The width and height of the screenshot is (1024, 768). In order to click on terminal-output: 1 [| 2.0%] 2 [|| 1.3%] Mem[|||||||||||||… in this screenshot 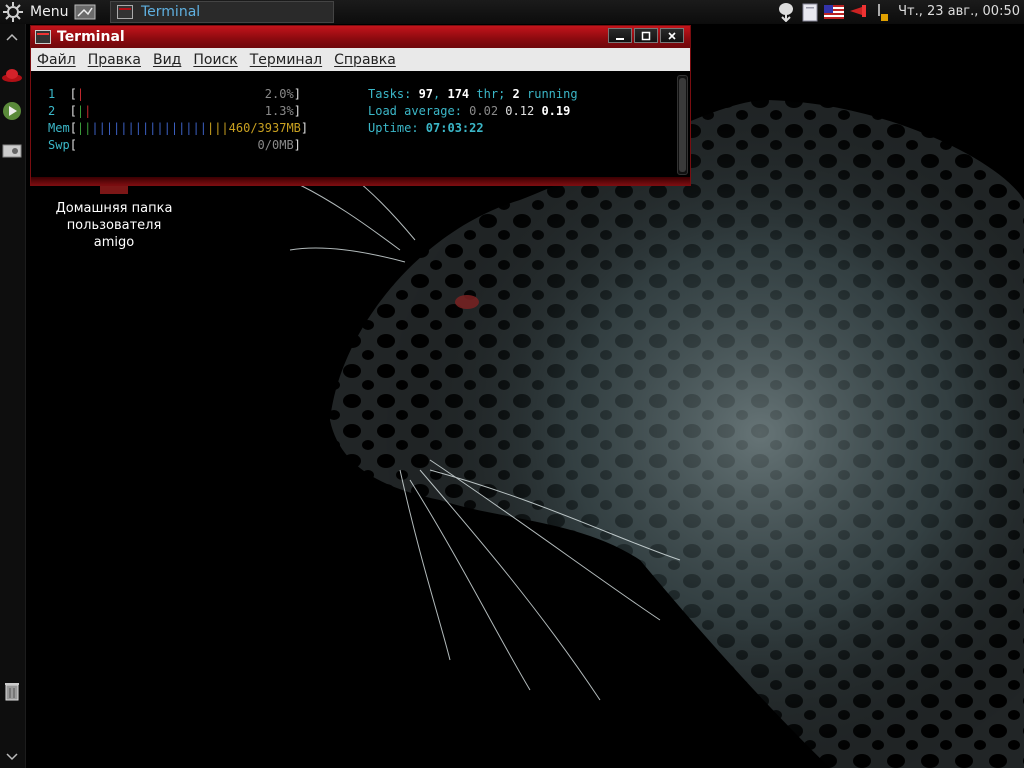, I will do `click(360, 125)`.